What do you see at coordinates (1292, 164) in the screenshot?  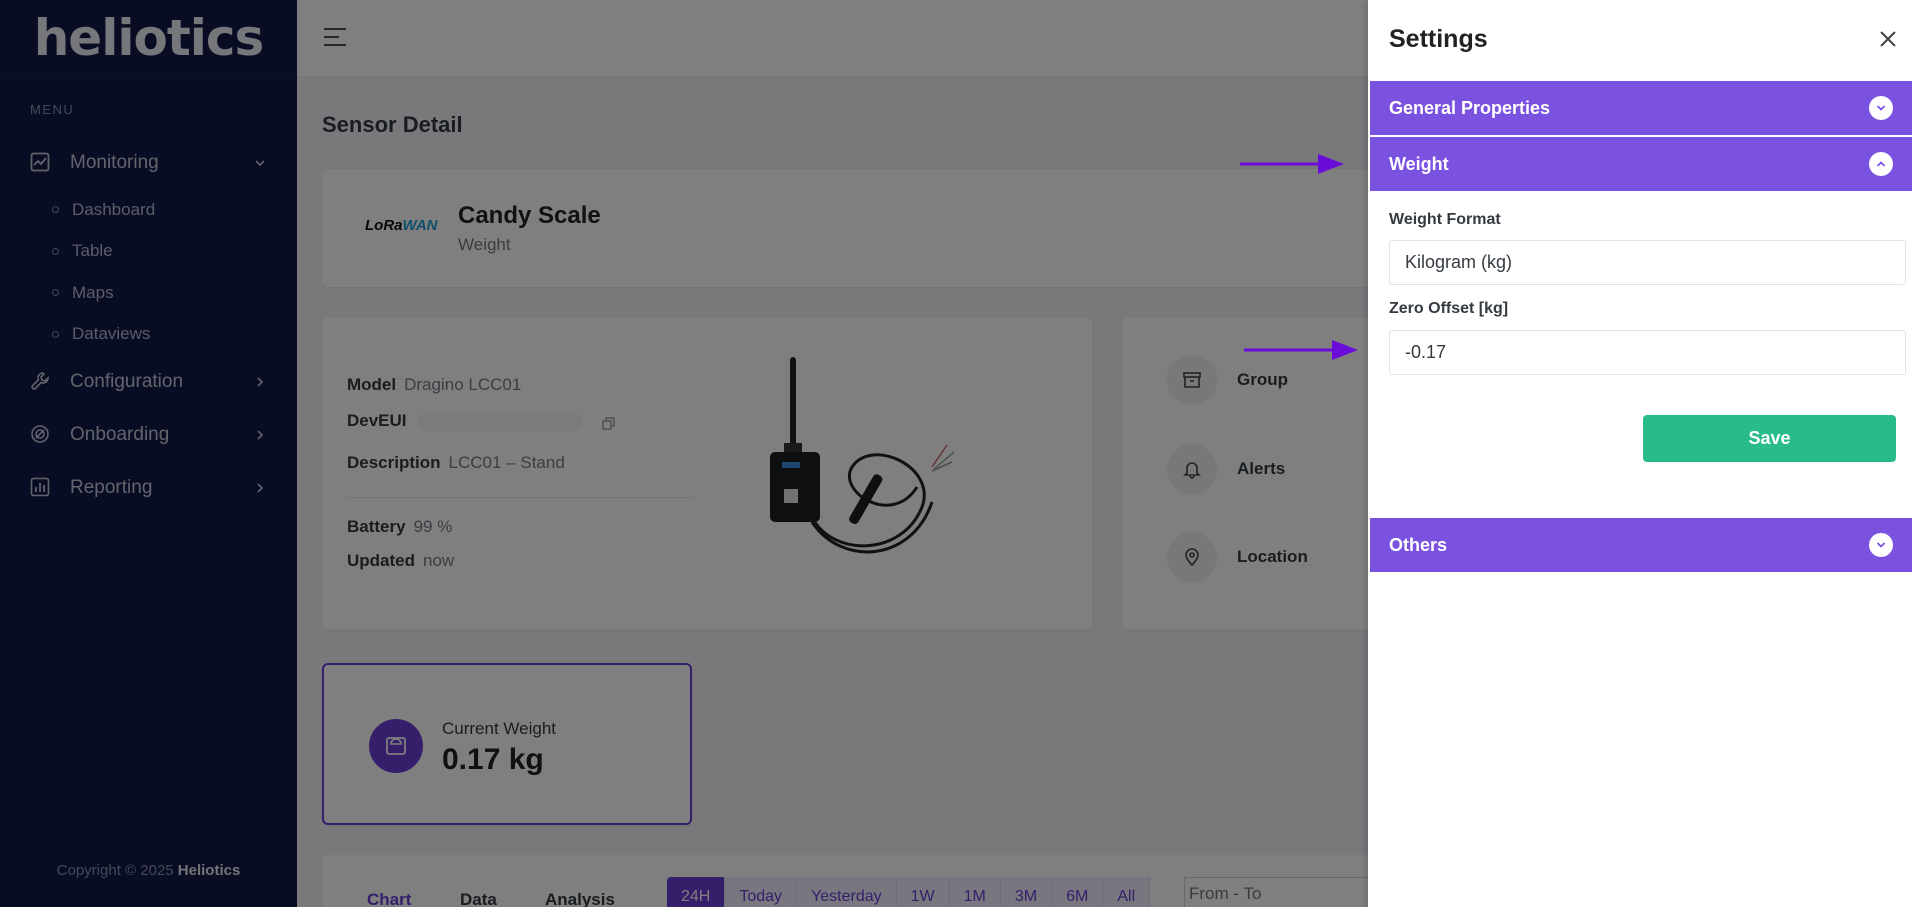 I see `annotation-arrow-weight` at bounding box center [1292, 164].